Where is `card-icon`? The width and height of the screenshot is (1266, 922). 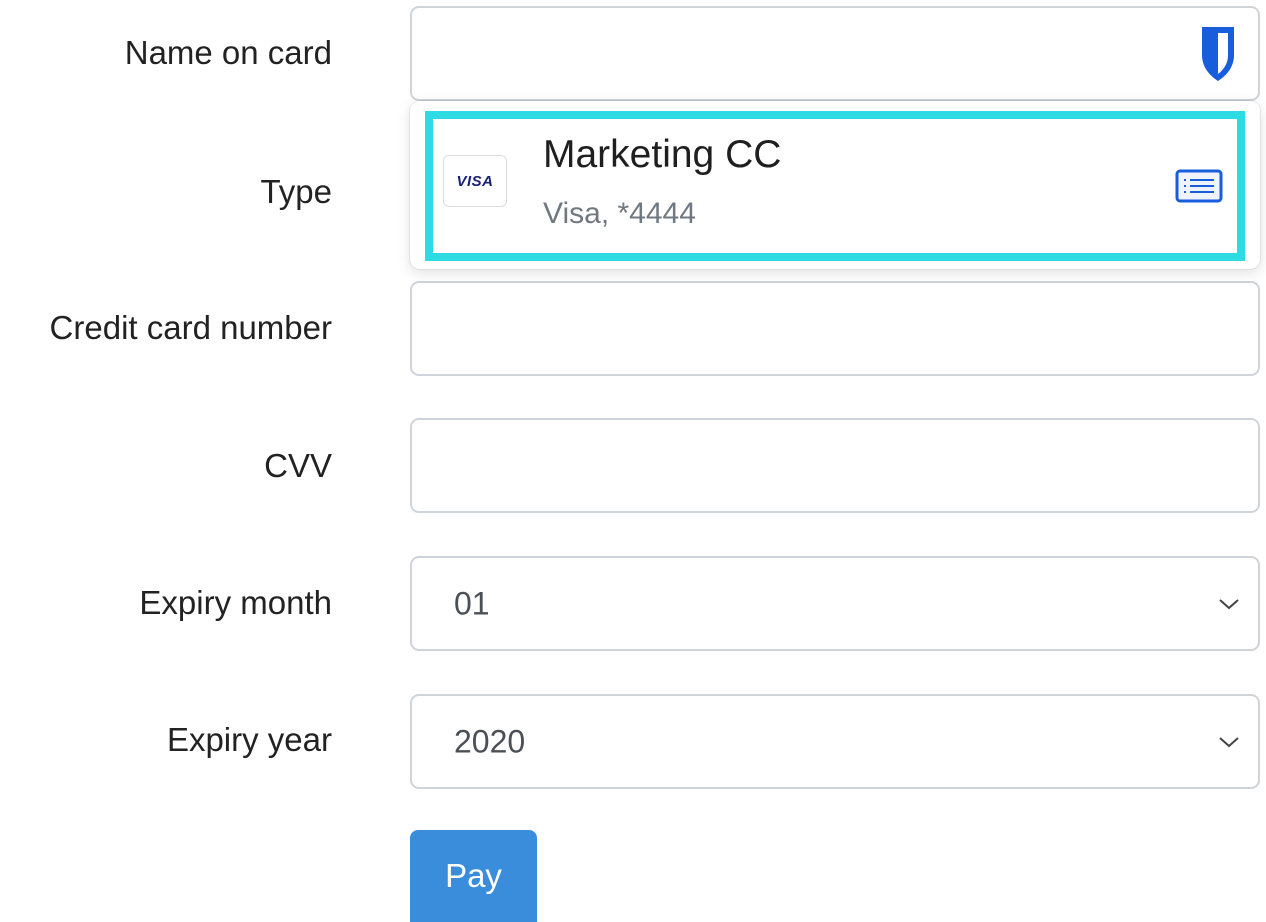 card-icon is located at coordinates (1199, 186).